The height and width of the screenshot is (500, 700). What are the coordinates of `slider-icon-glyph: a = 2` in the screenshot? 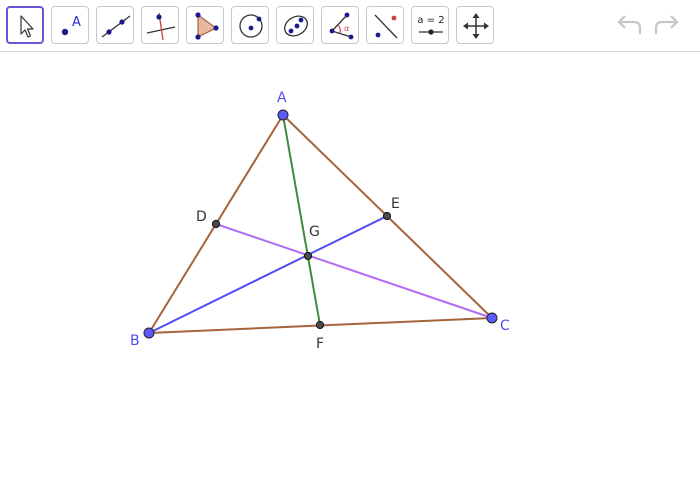 It's located at (430, 20).